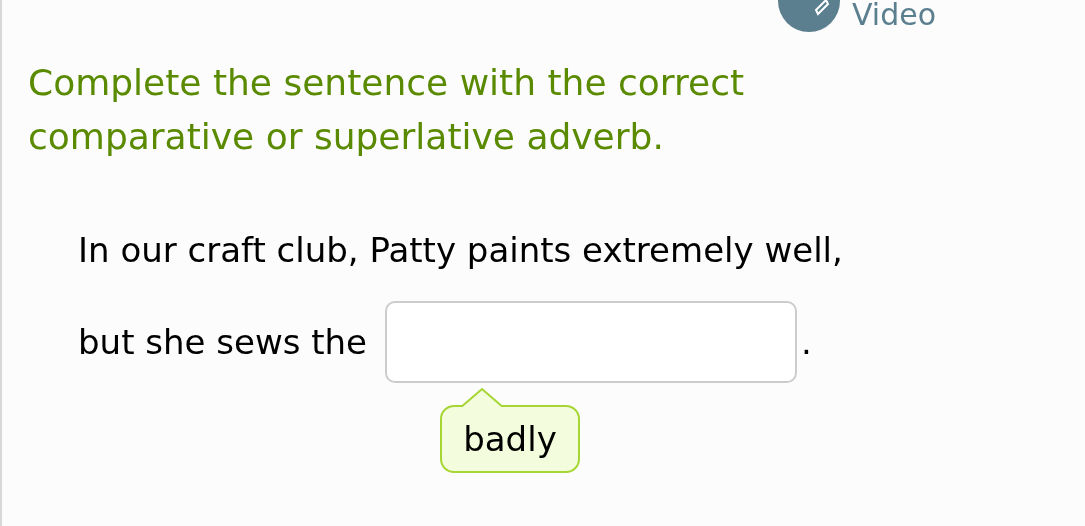 Image resolution: width=1085 pixels, height=526 pixels. I want to click on video-button: Video, so click(857, 16).